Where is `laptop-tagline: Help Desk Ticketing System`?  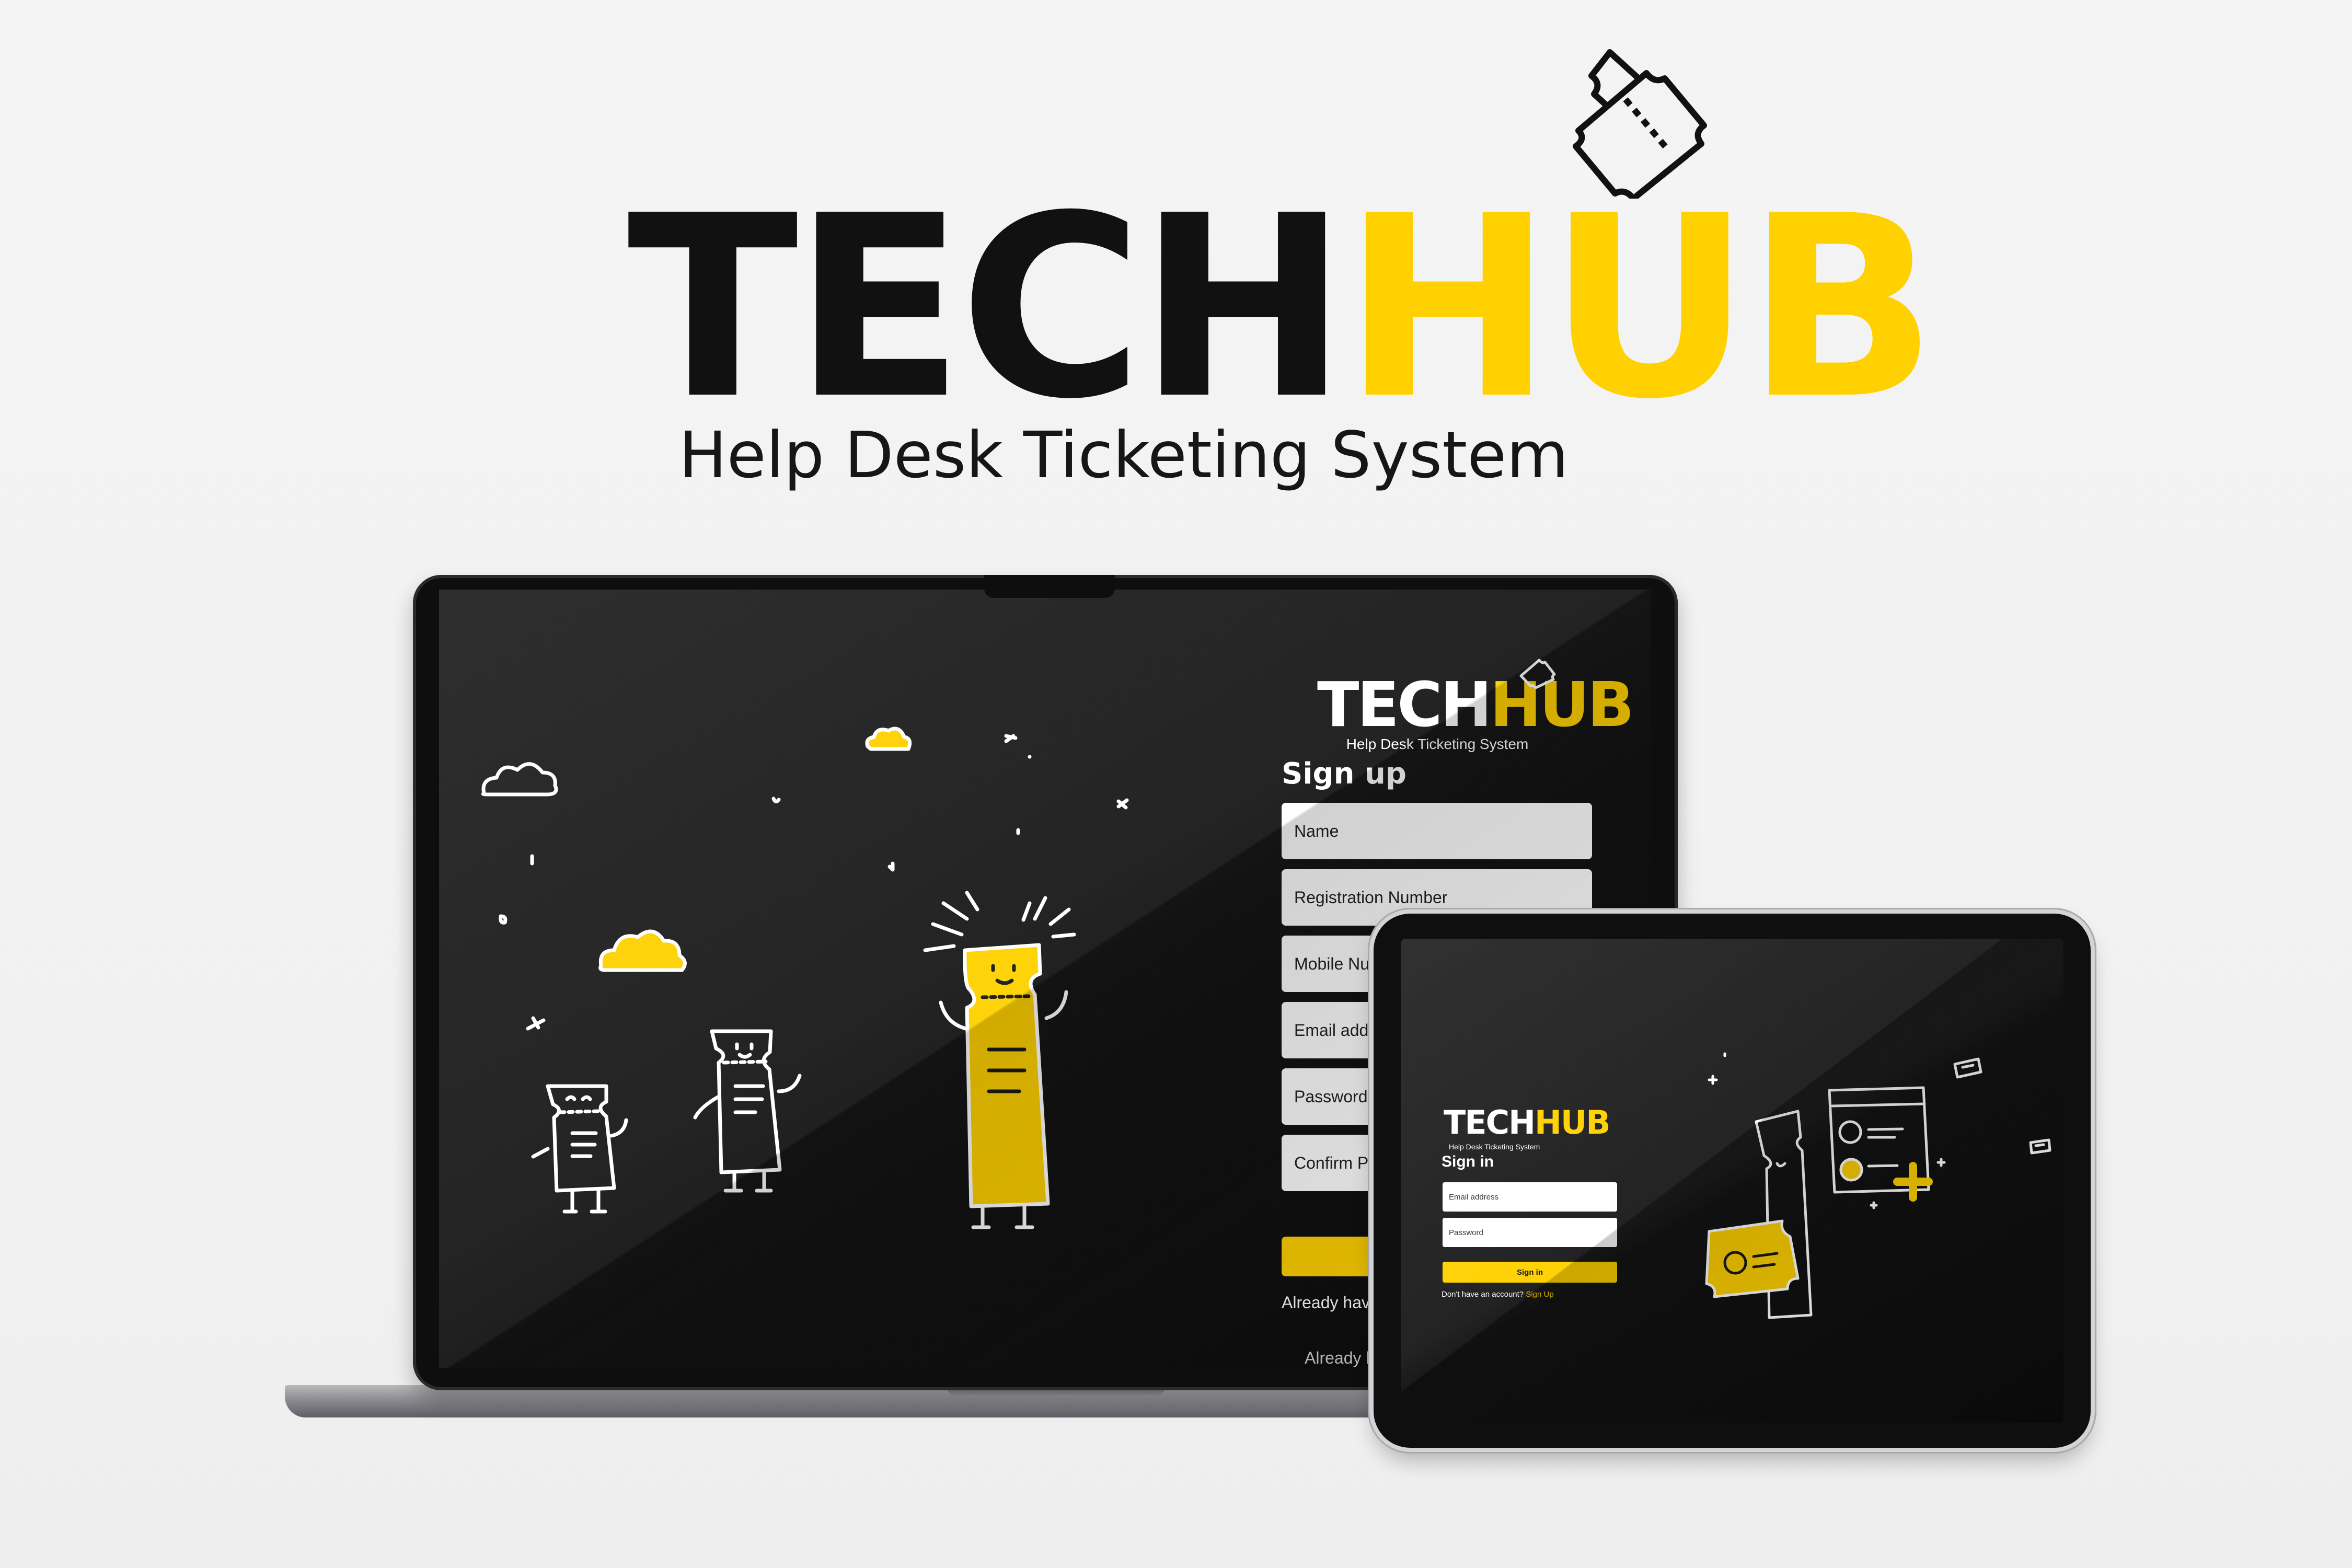 laptop-tagline: Help Desk Ticketing System is located at coordinates (1437, 744).